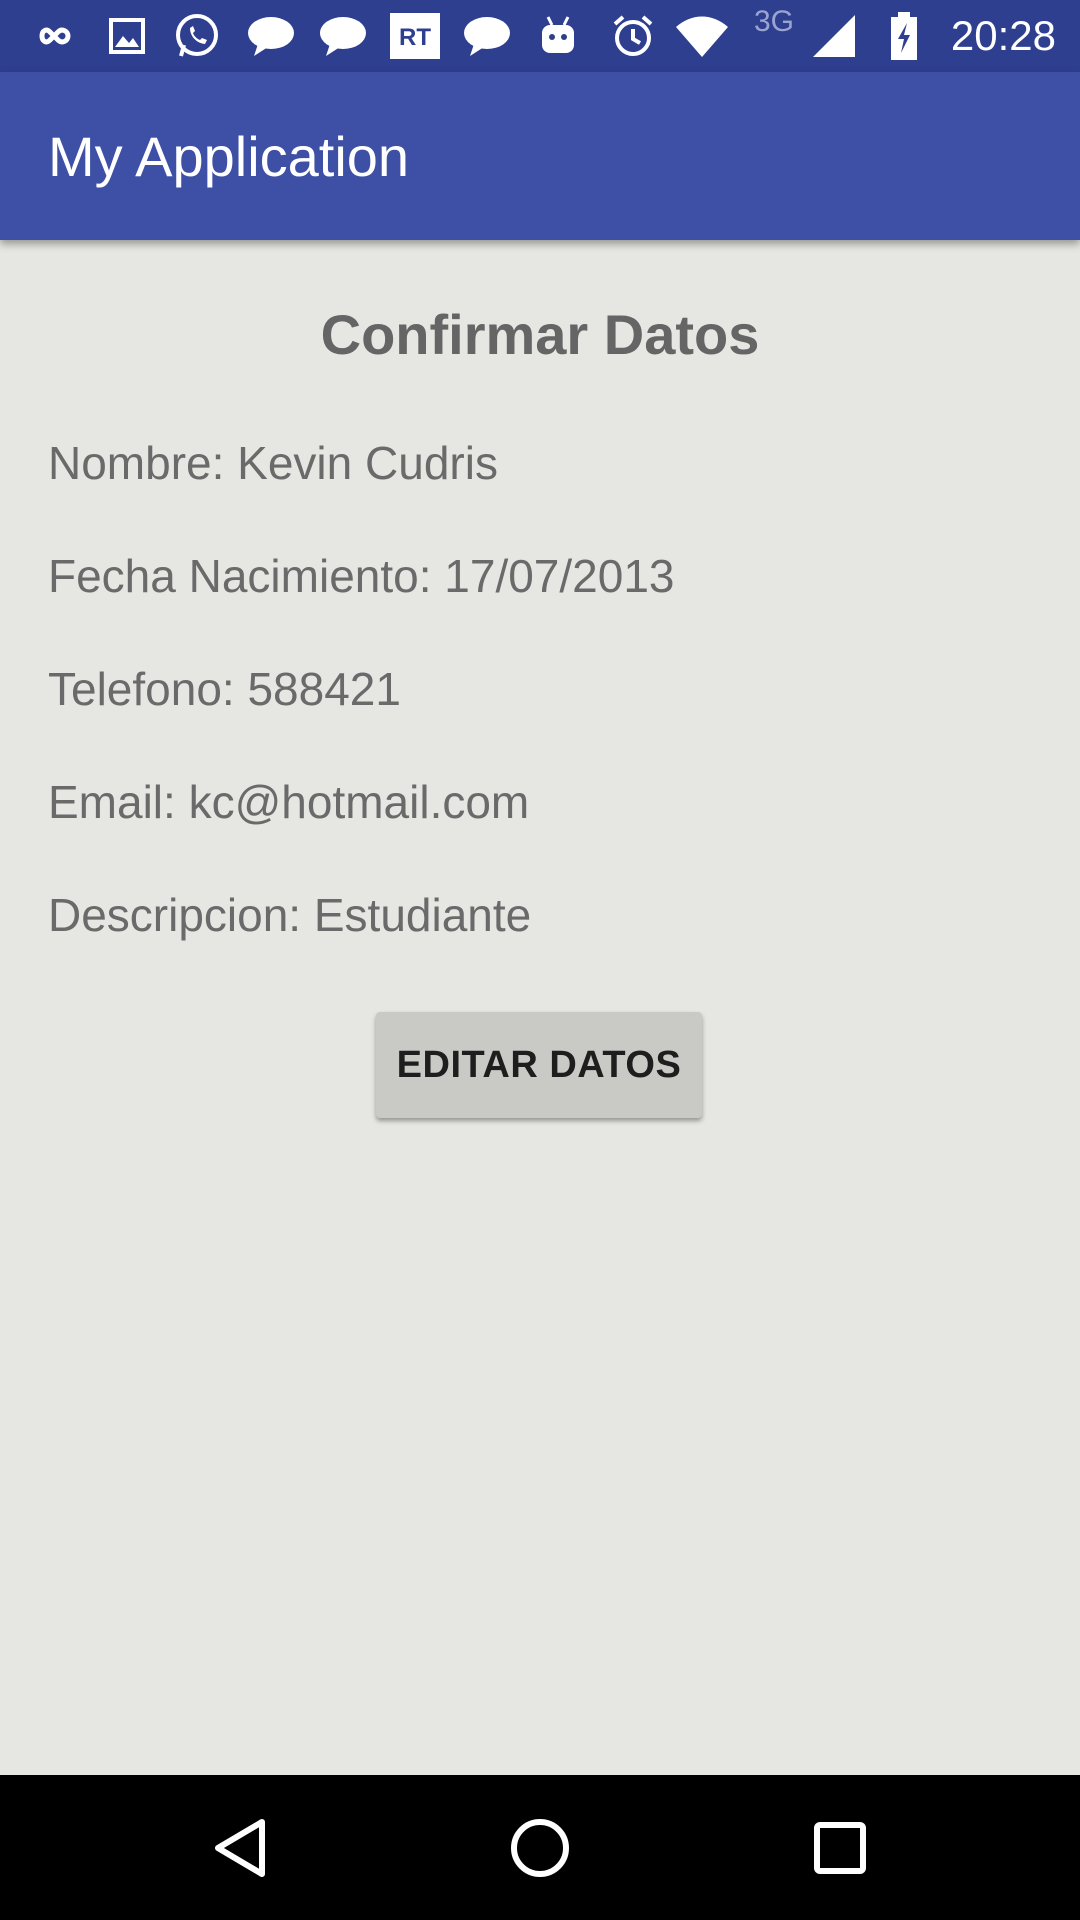 This screenshot has width=1080, height=1920. Describe the element at coordinates (904, 36) in the screenshot. I see `battery-charging-icon` at that location.